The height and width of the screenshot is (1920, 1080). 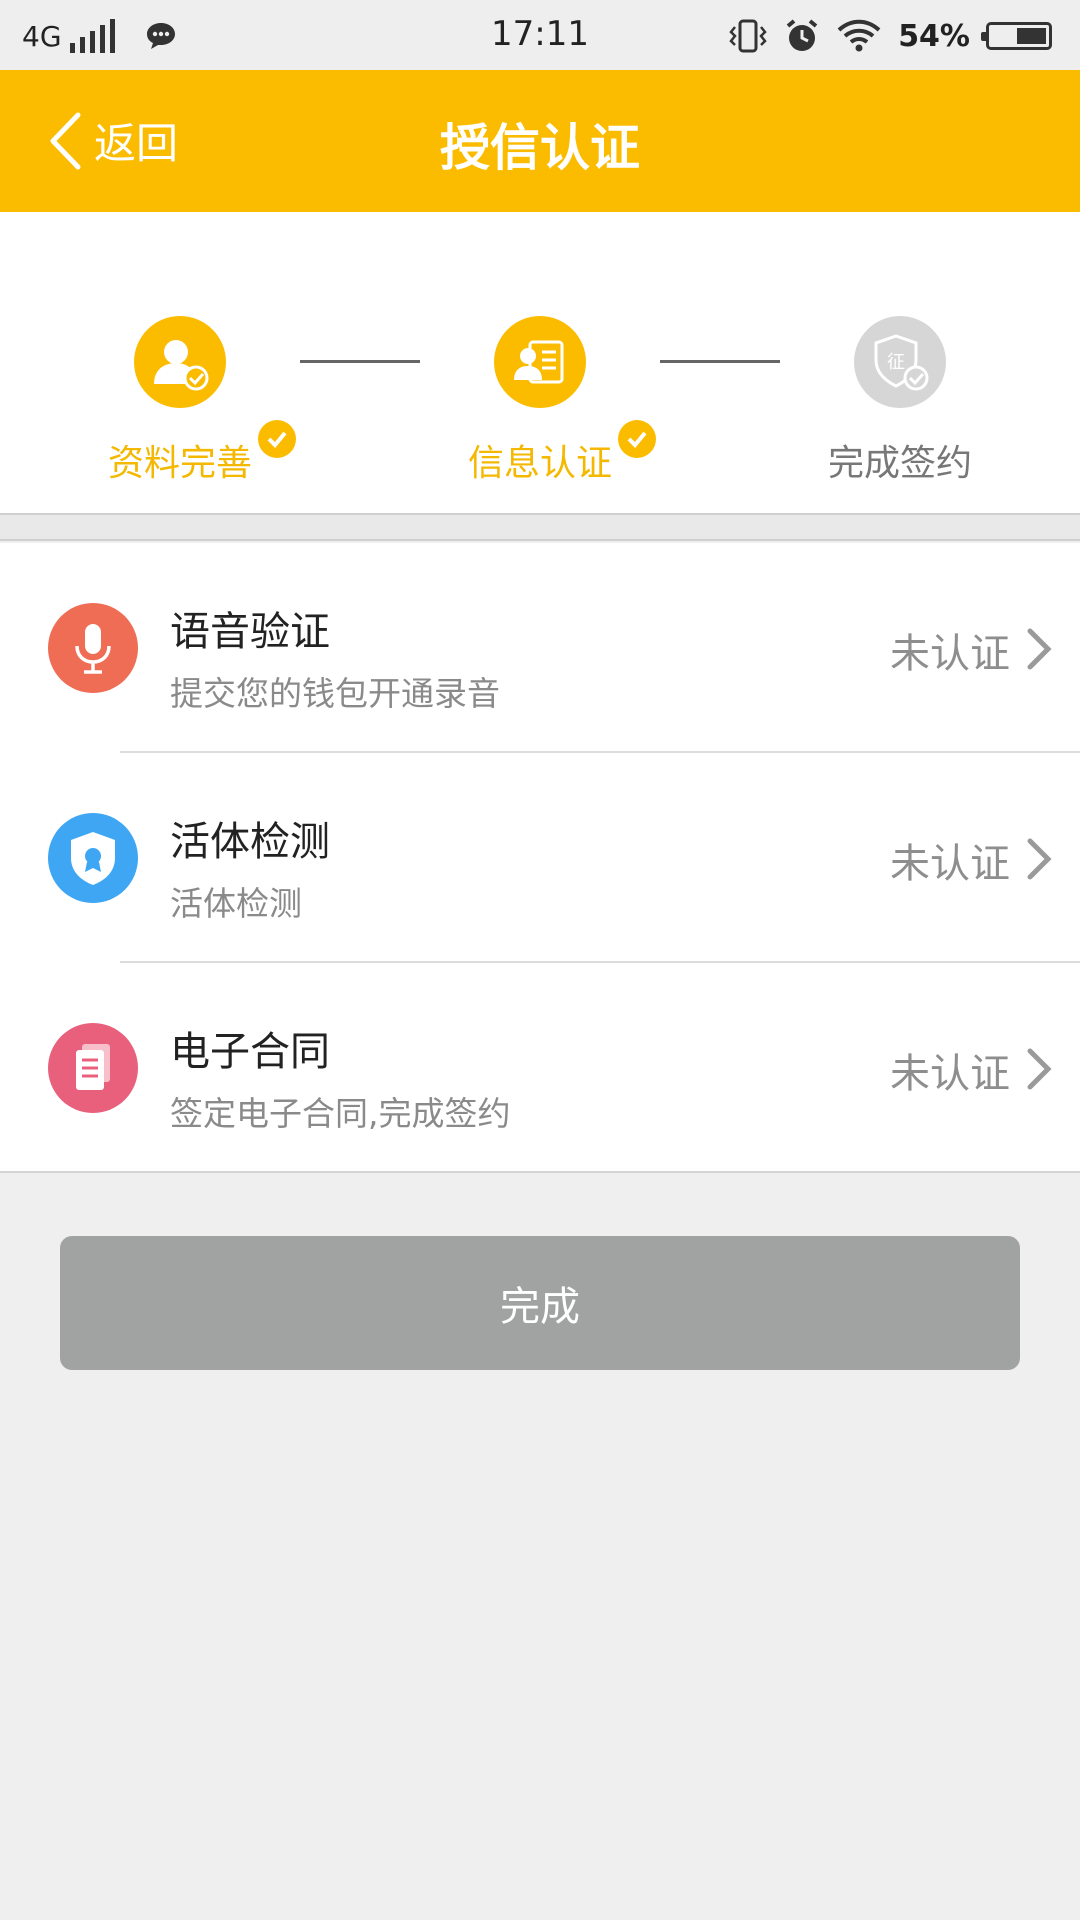 What do you see at coordinates (896, 362) in the screenshot?
I see `svg-text: 征` at bounding box center [896, 362].